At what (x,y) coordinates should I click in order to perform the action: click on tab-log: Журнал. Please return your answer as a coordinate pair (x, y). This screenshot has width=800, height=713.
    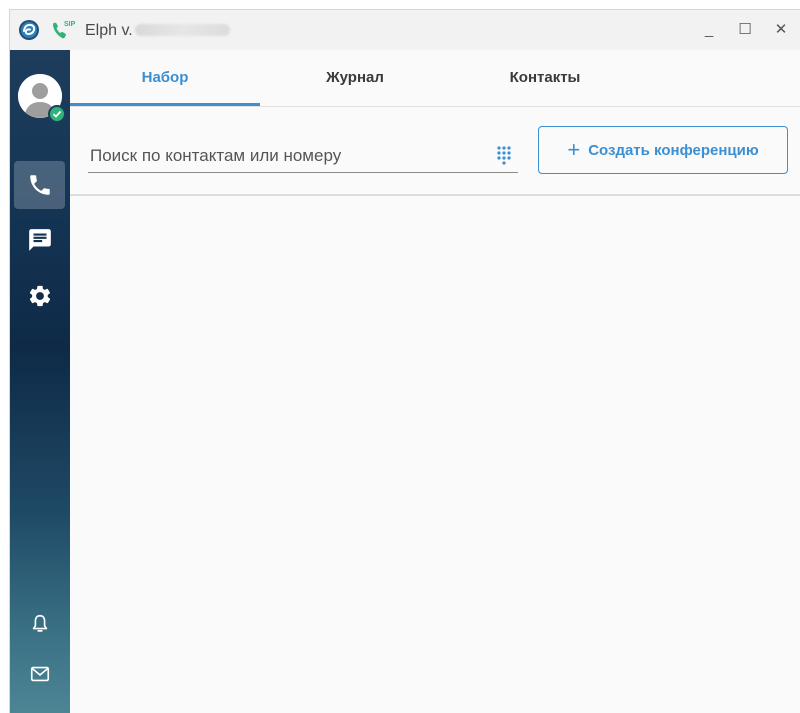
    Looking at the image, I should click on (355, 78).